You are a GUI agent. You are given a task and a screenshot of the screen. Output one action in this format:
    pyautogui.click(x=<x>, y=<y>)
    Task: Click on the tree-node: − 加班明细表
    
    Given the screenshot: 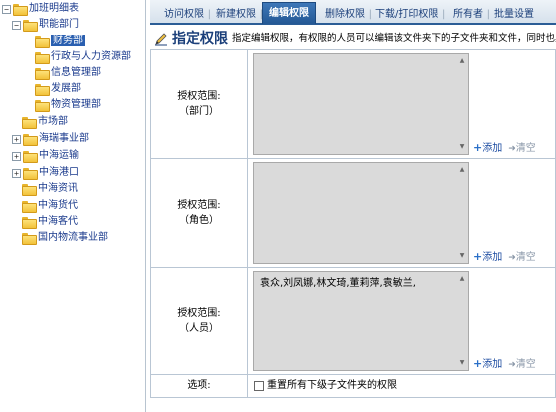 What is the action you would take?
    pyautogui.click(x=40, y=9)
    